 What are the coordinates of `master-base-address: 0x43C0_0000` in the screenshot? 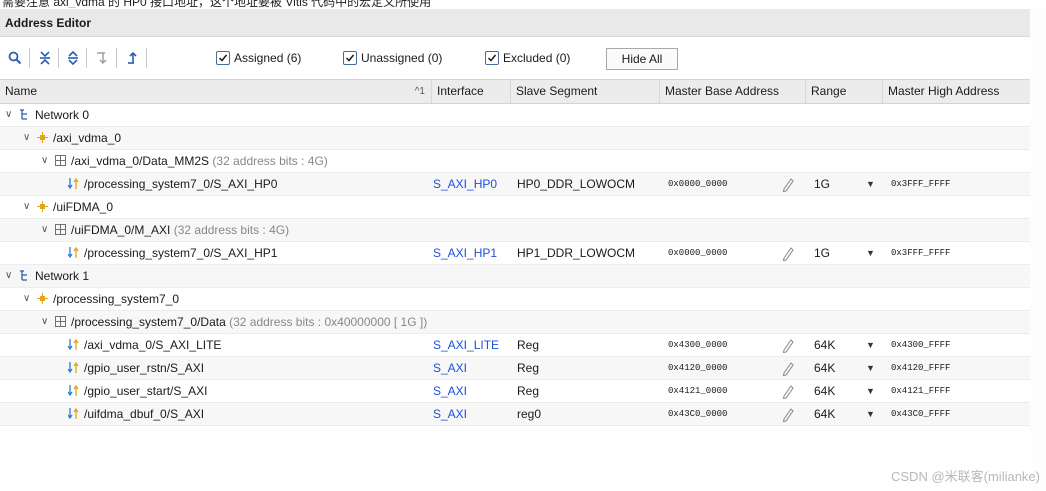 It's located at (697, 414).